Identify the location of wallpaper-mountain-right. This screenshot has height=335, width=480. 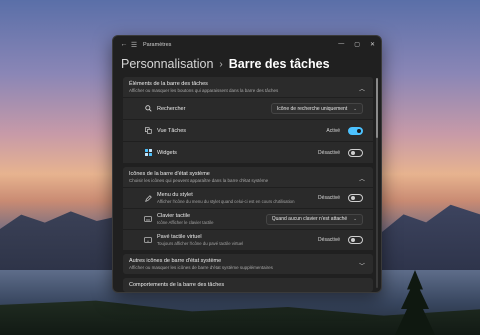
(431, 242).